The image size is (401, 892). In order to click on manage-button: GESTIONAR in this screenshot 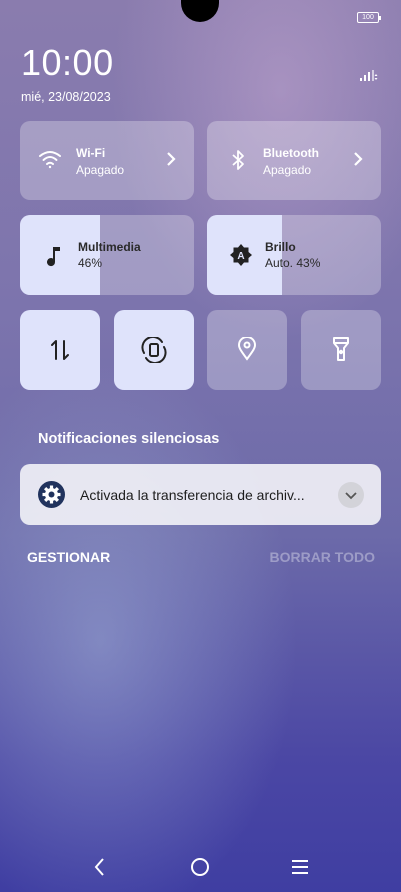, I will do `click(68, 557)`.